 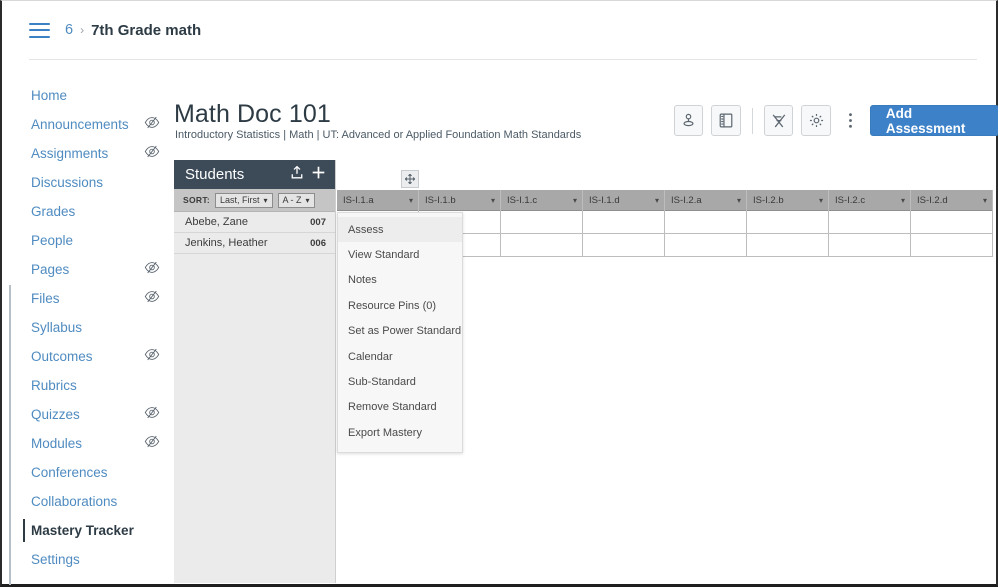 I want to click on student-row: Abebe, Zane 007, so click(x=254, y=222).